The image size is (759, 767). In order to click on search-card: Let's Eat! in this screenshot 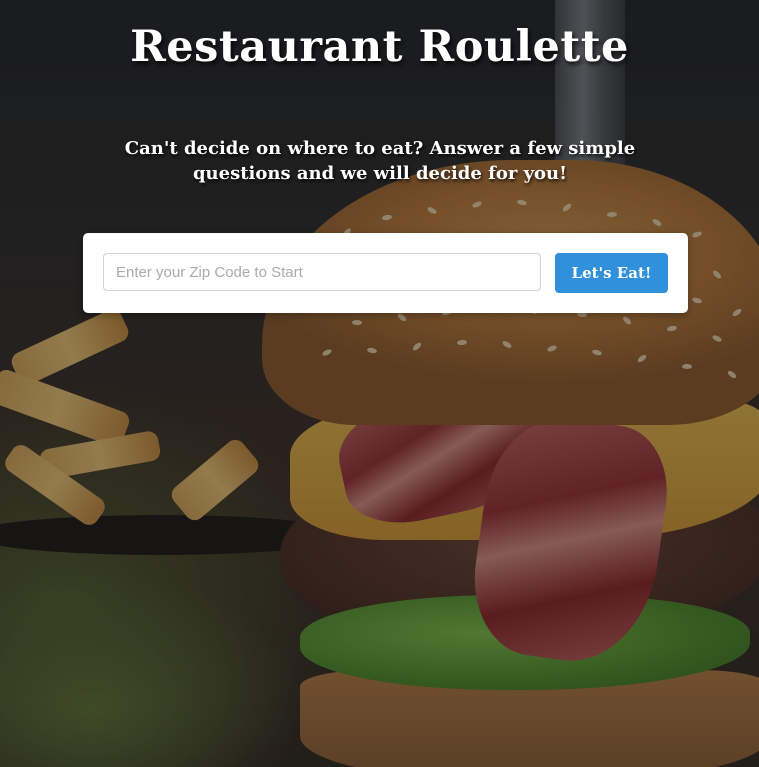, I will do `click(385, 273)`.